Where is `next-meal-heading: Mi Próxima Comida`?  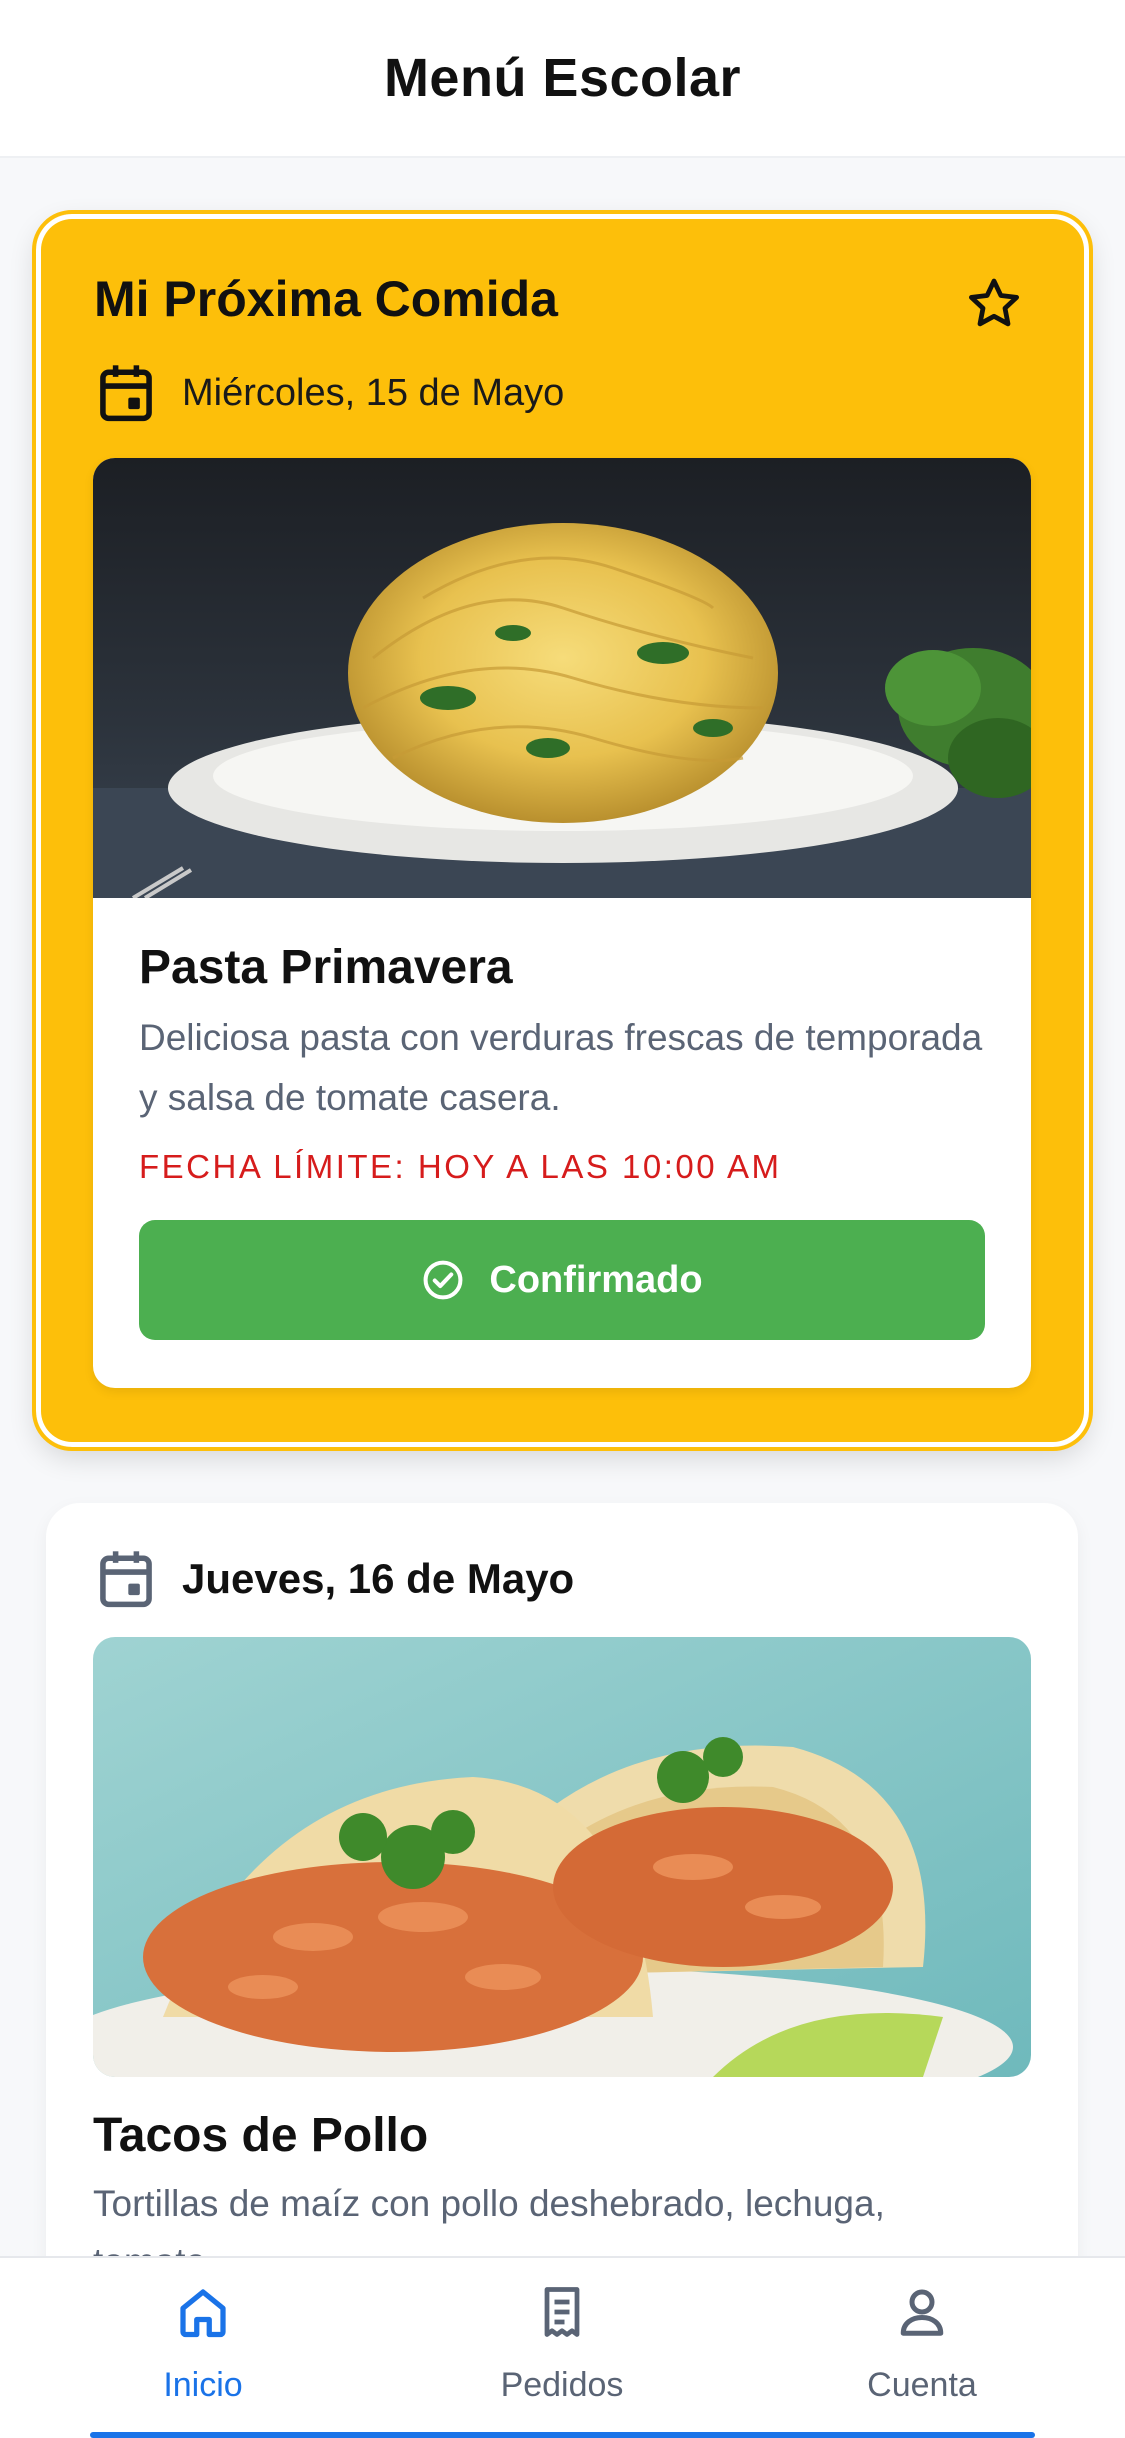
next-meal-heading: Mi Próxima Comida is located at coordinates (326, 299).